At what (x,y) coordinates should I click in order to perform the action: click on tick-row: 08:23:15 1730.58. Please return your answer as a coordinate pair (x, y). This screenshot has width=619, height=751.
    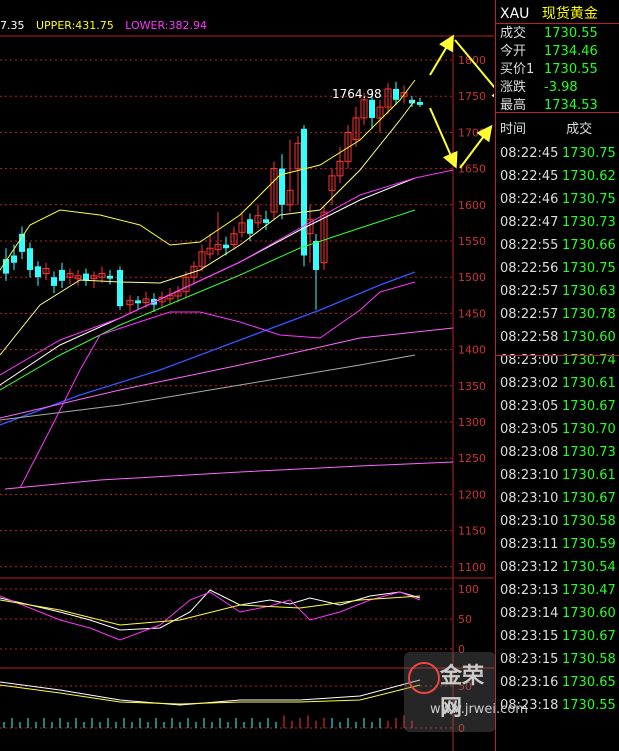
    Looking at the image, I should click on (558, 659).